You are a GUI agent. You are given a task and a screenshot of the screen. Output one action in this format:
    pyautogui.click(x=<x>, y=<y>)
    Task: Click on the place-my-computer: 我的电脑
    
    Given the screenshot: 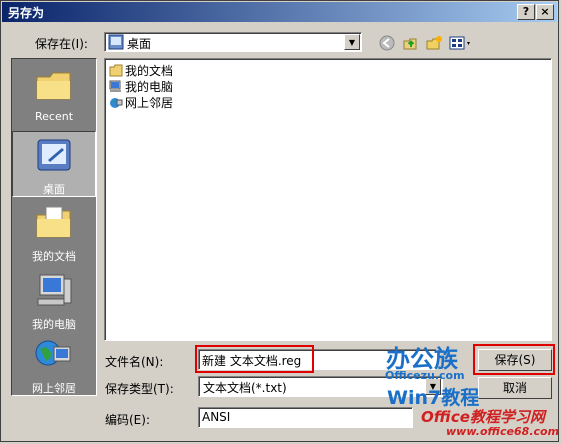 What is the action you would take?
    pyautogui.click(x=54, y=300)
    